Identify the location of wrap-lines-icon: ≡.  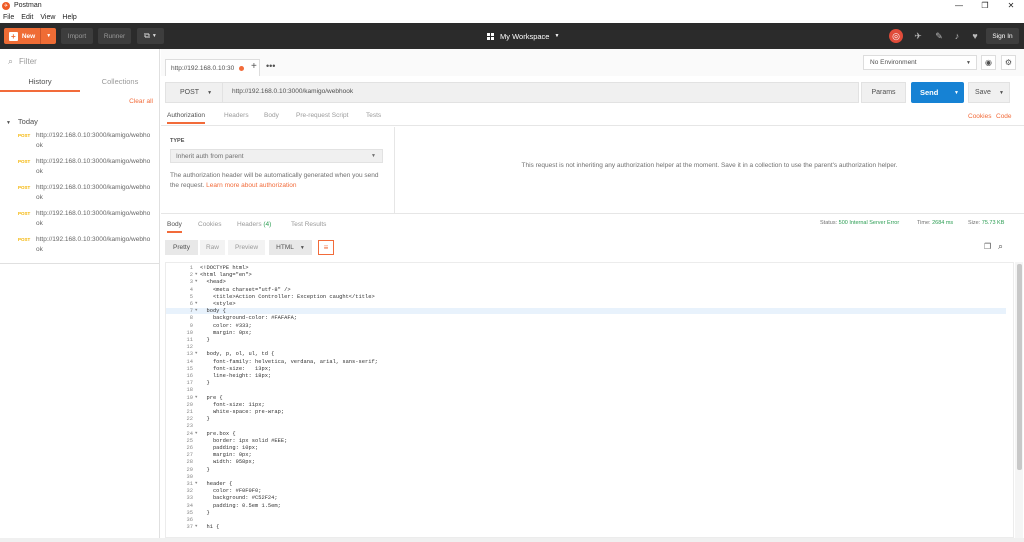
(326, 247).